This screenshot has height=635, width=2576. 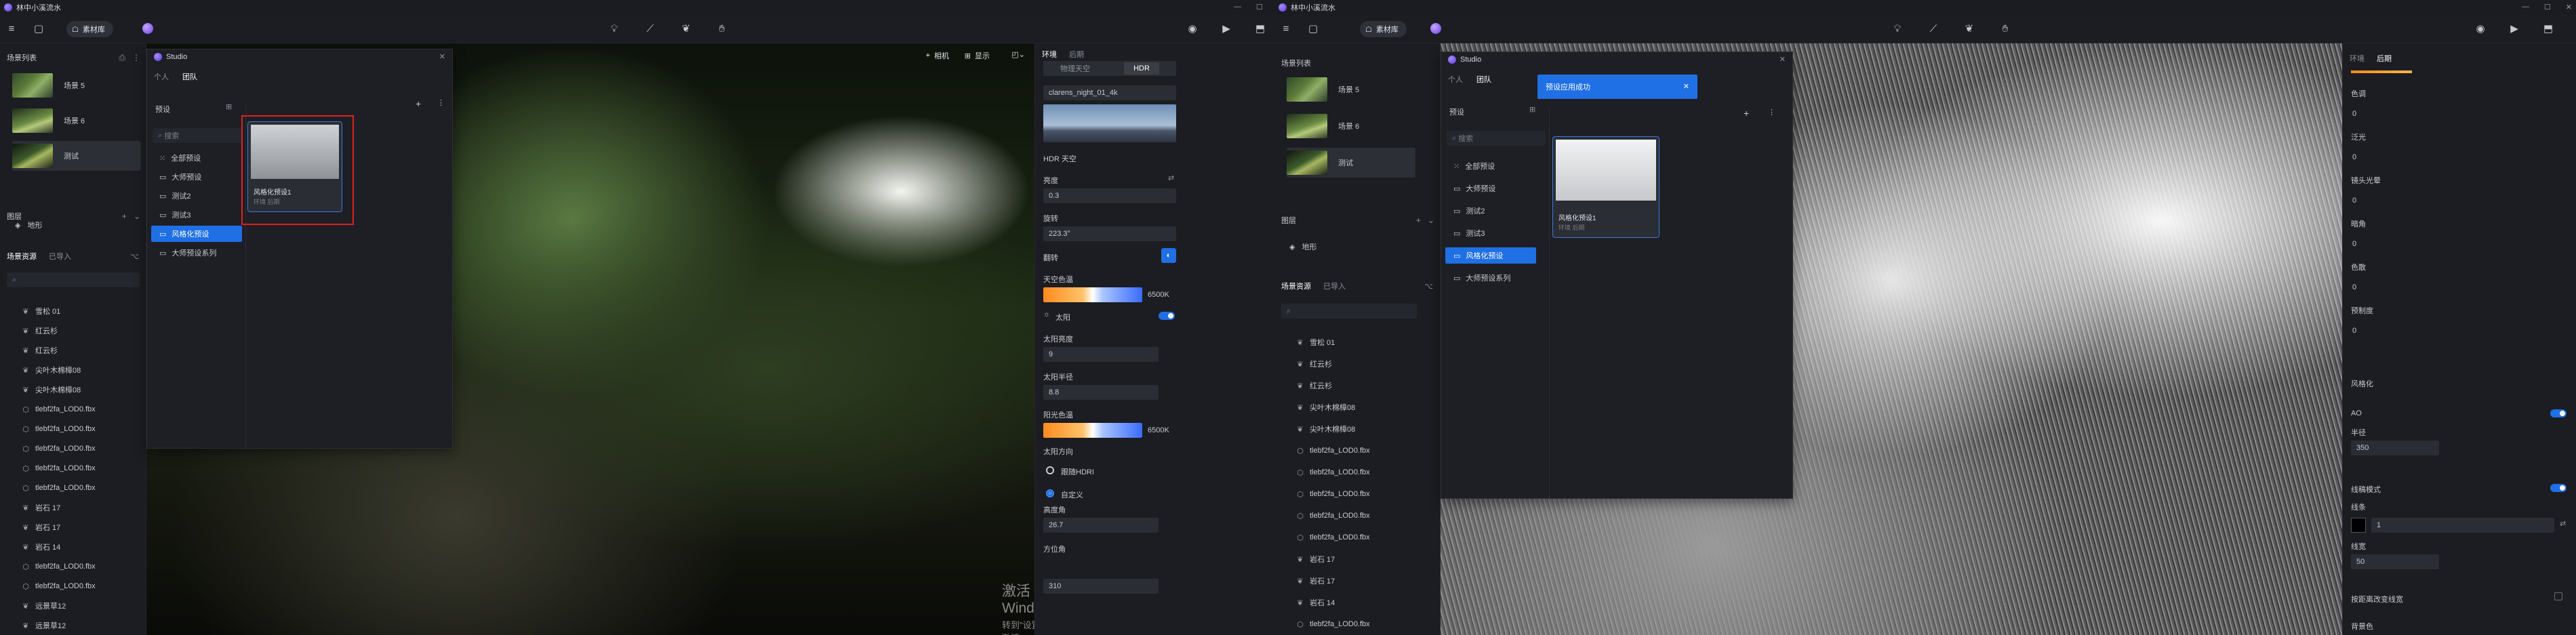 I want to click on preset-folder: ▭ 测试2, so click(x=196, y=196).